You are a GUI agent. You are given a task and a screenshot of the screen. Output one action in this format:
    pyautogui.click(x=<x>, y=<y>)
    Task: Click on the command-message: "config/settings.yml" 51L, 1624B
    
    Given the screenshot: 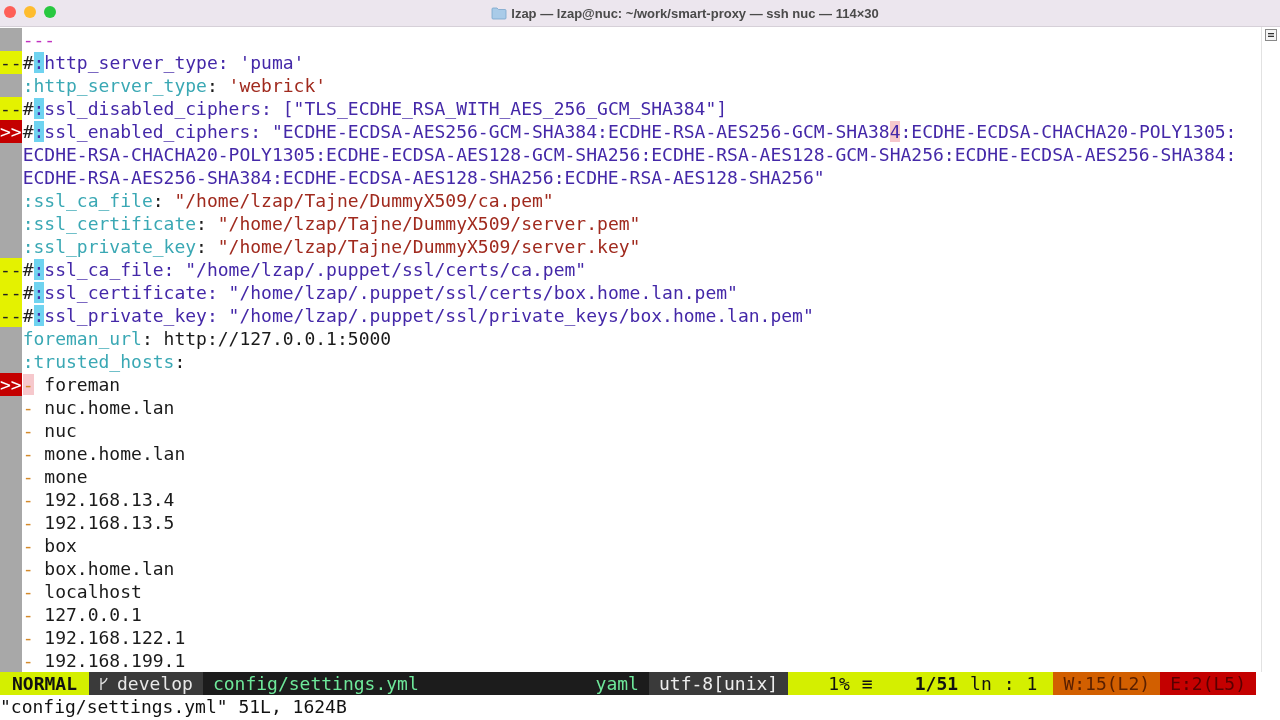 What is the action you would take?
    pyautogui.click(x=173, y=706)
    